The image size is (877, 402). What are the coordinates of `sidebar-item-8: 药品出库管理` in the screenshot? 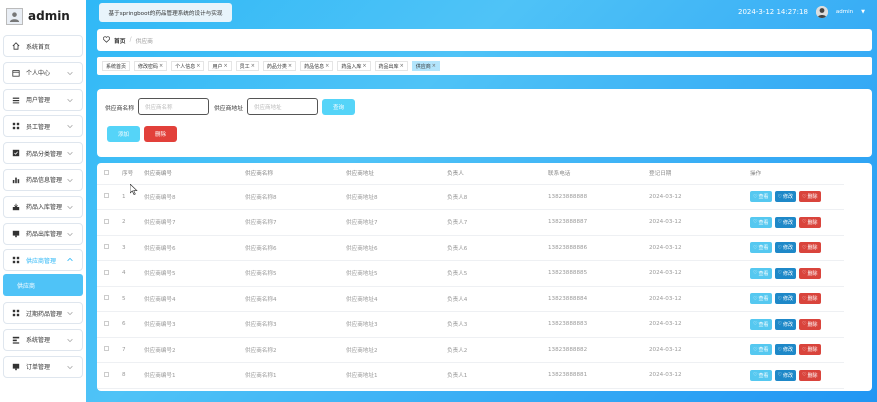 It's located at (43, 233).